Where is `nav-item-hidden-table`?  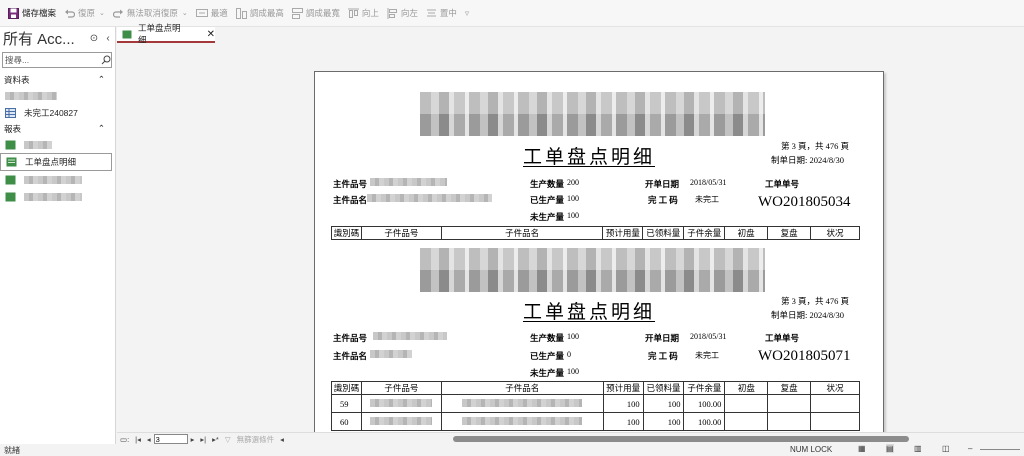 nav-item-hidden-table is located at coordinates (57, 95).